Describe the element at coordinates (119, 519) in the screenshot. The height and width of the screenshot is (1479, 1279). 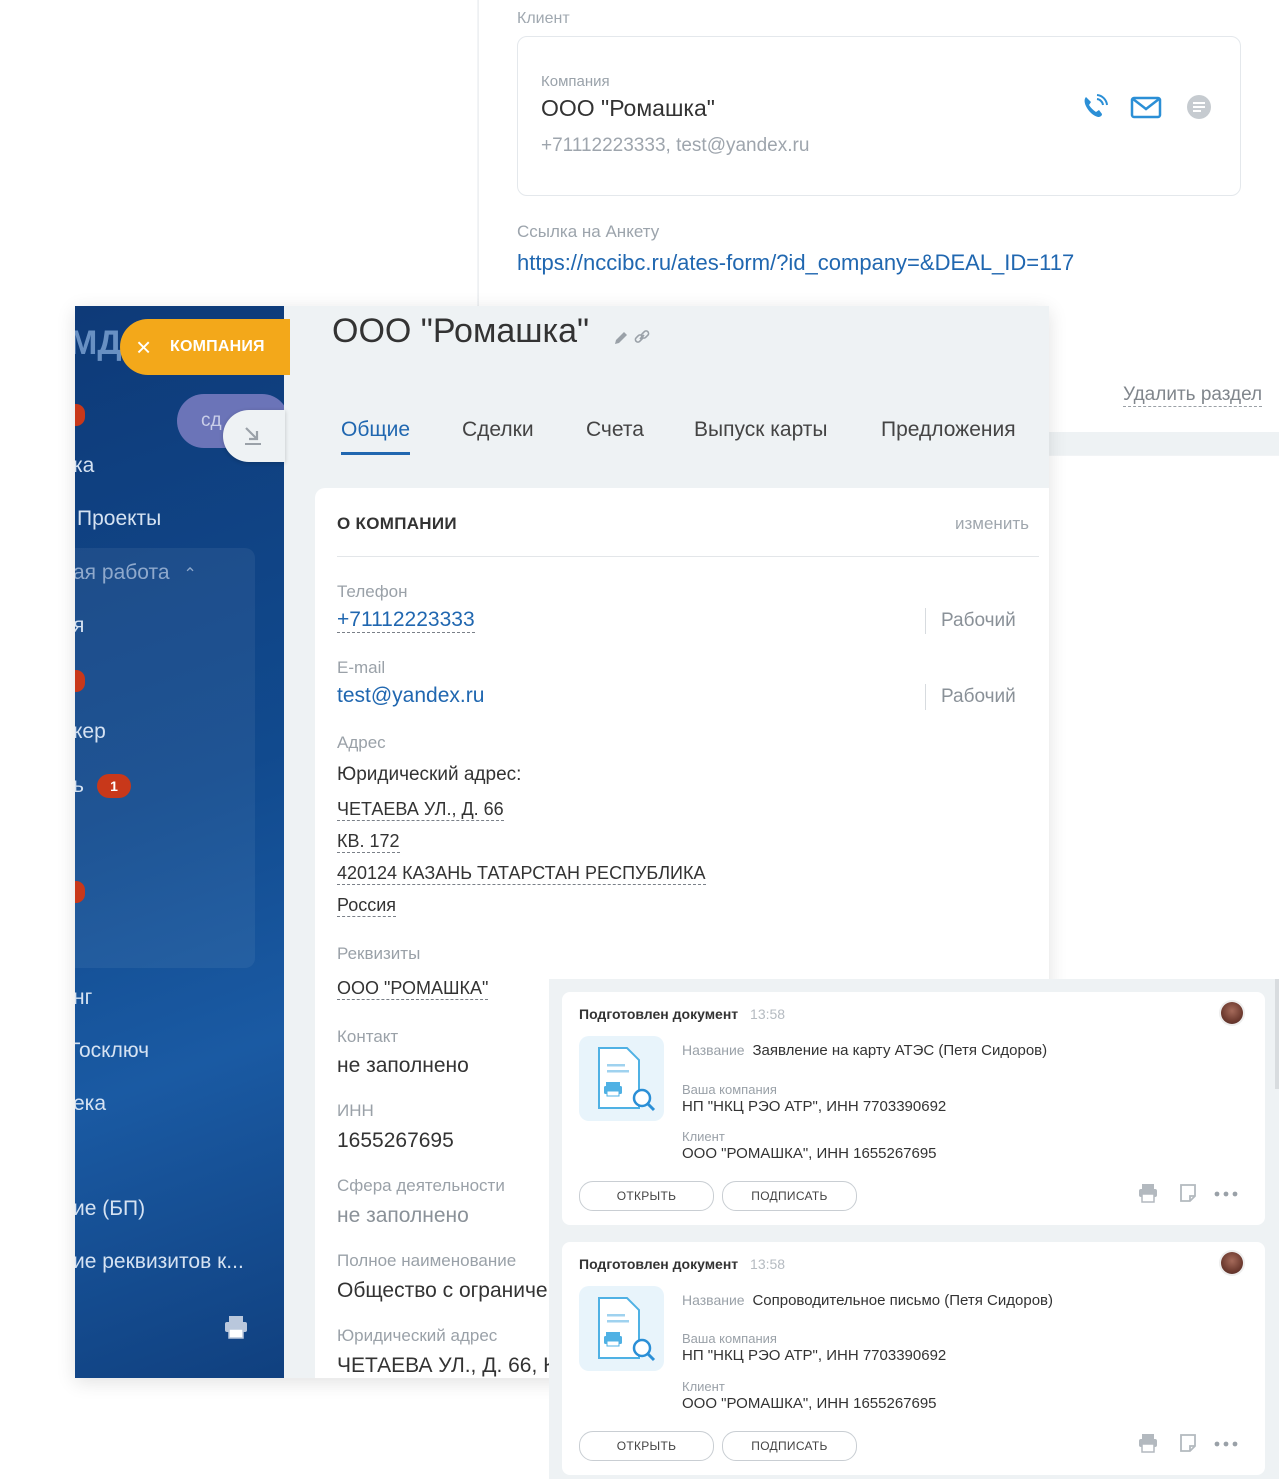
I see `sidebar-item-projects: Проекты` at that location.